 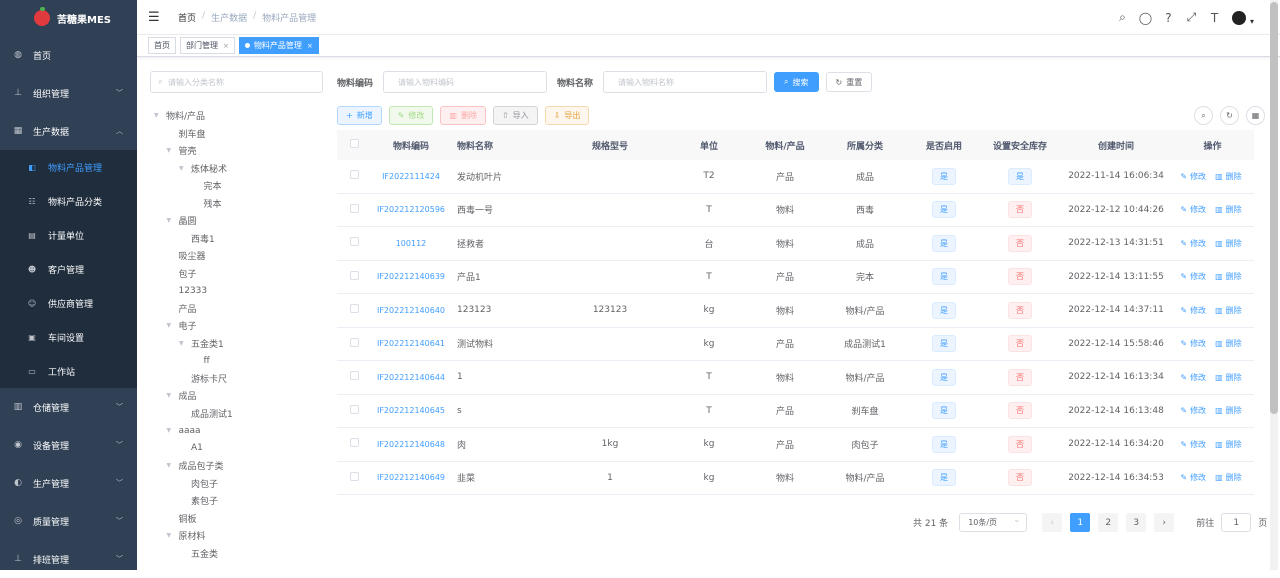 What do you see at coordinates (239, 379) in the screenshot?
I see `tree-node: 游标卡尺` at bounding box center [239, 379].